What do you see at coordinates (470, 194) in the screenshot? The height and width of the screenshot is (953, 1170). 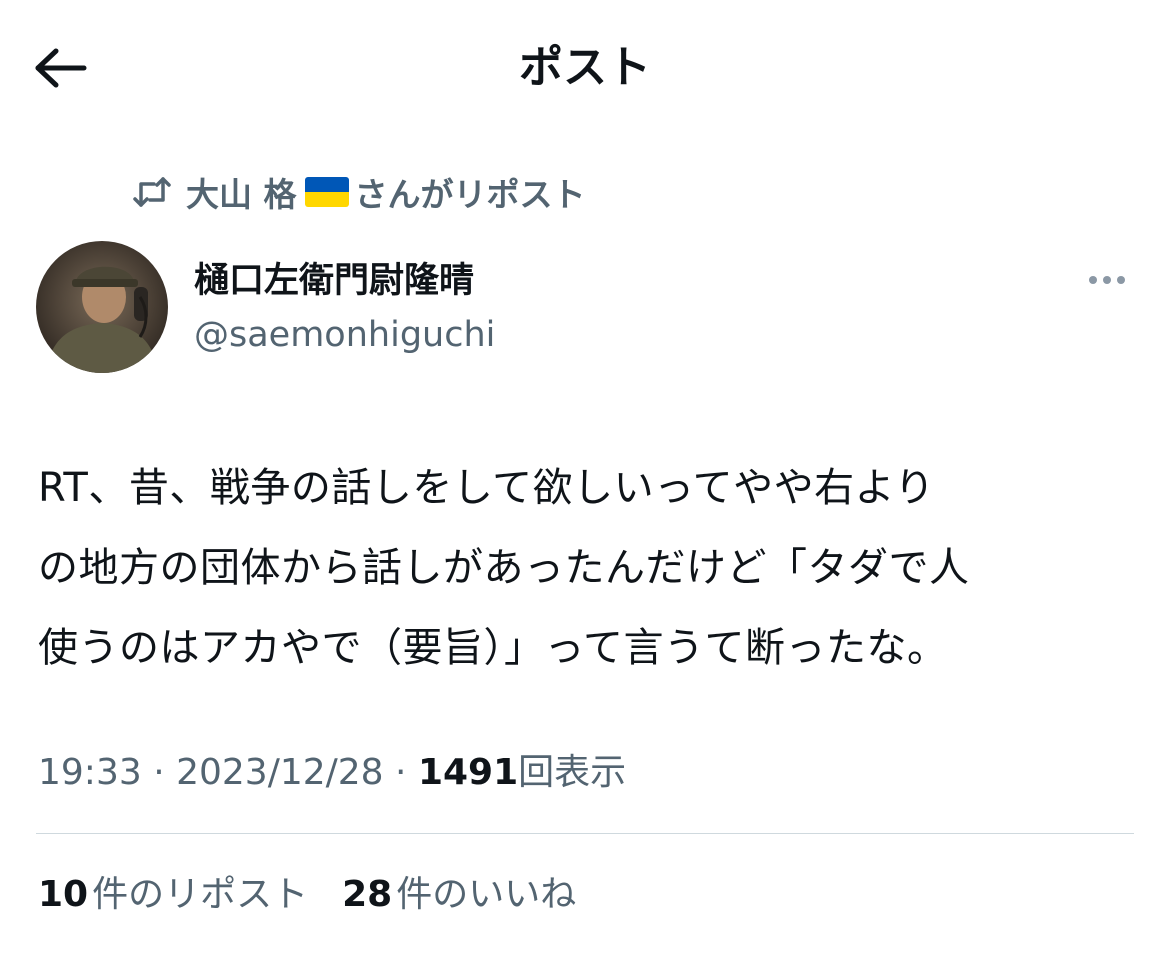 I see `repost-suffix: さんがリポスト` at bounding box center [470, 194].